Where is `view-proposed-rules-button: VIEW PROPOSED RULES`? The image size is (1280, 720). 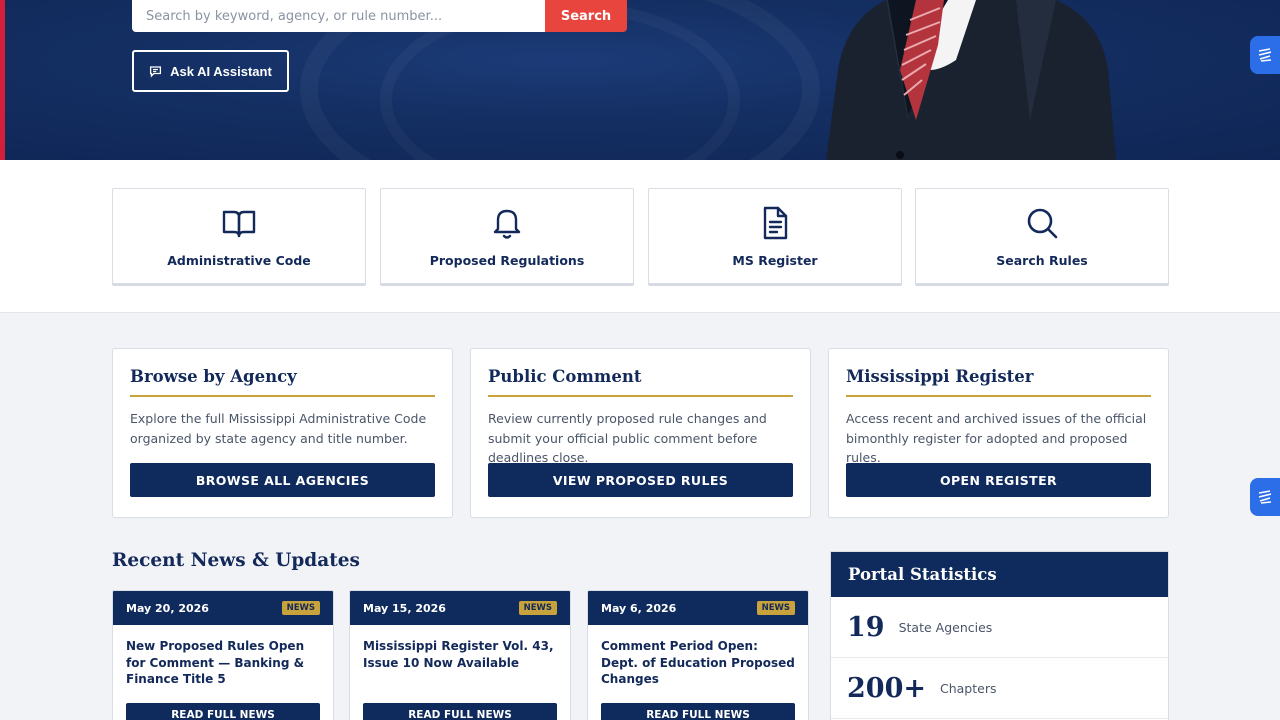 view-proposed-rules-button: VIEW PROPOSED RULES is located at coordinates (640, 480).